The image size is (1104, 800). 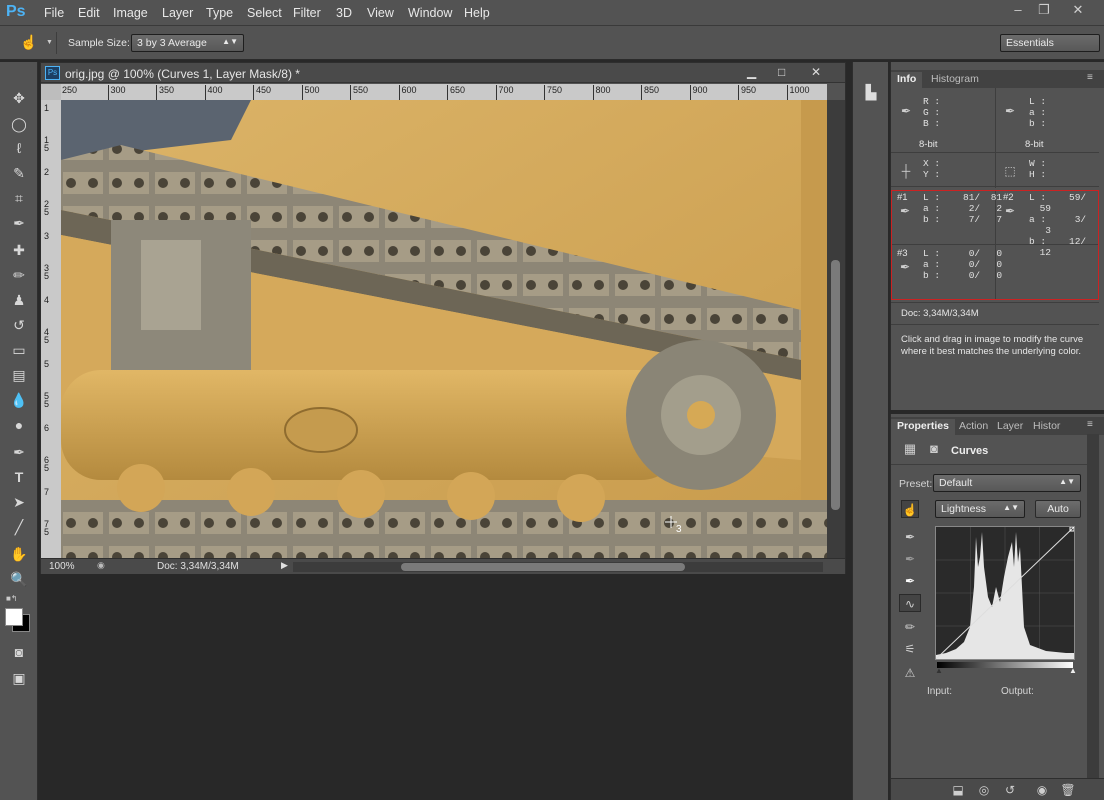 I want to click on hand-tool-icon: ✋, so click(x=19, y=554).